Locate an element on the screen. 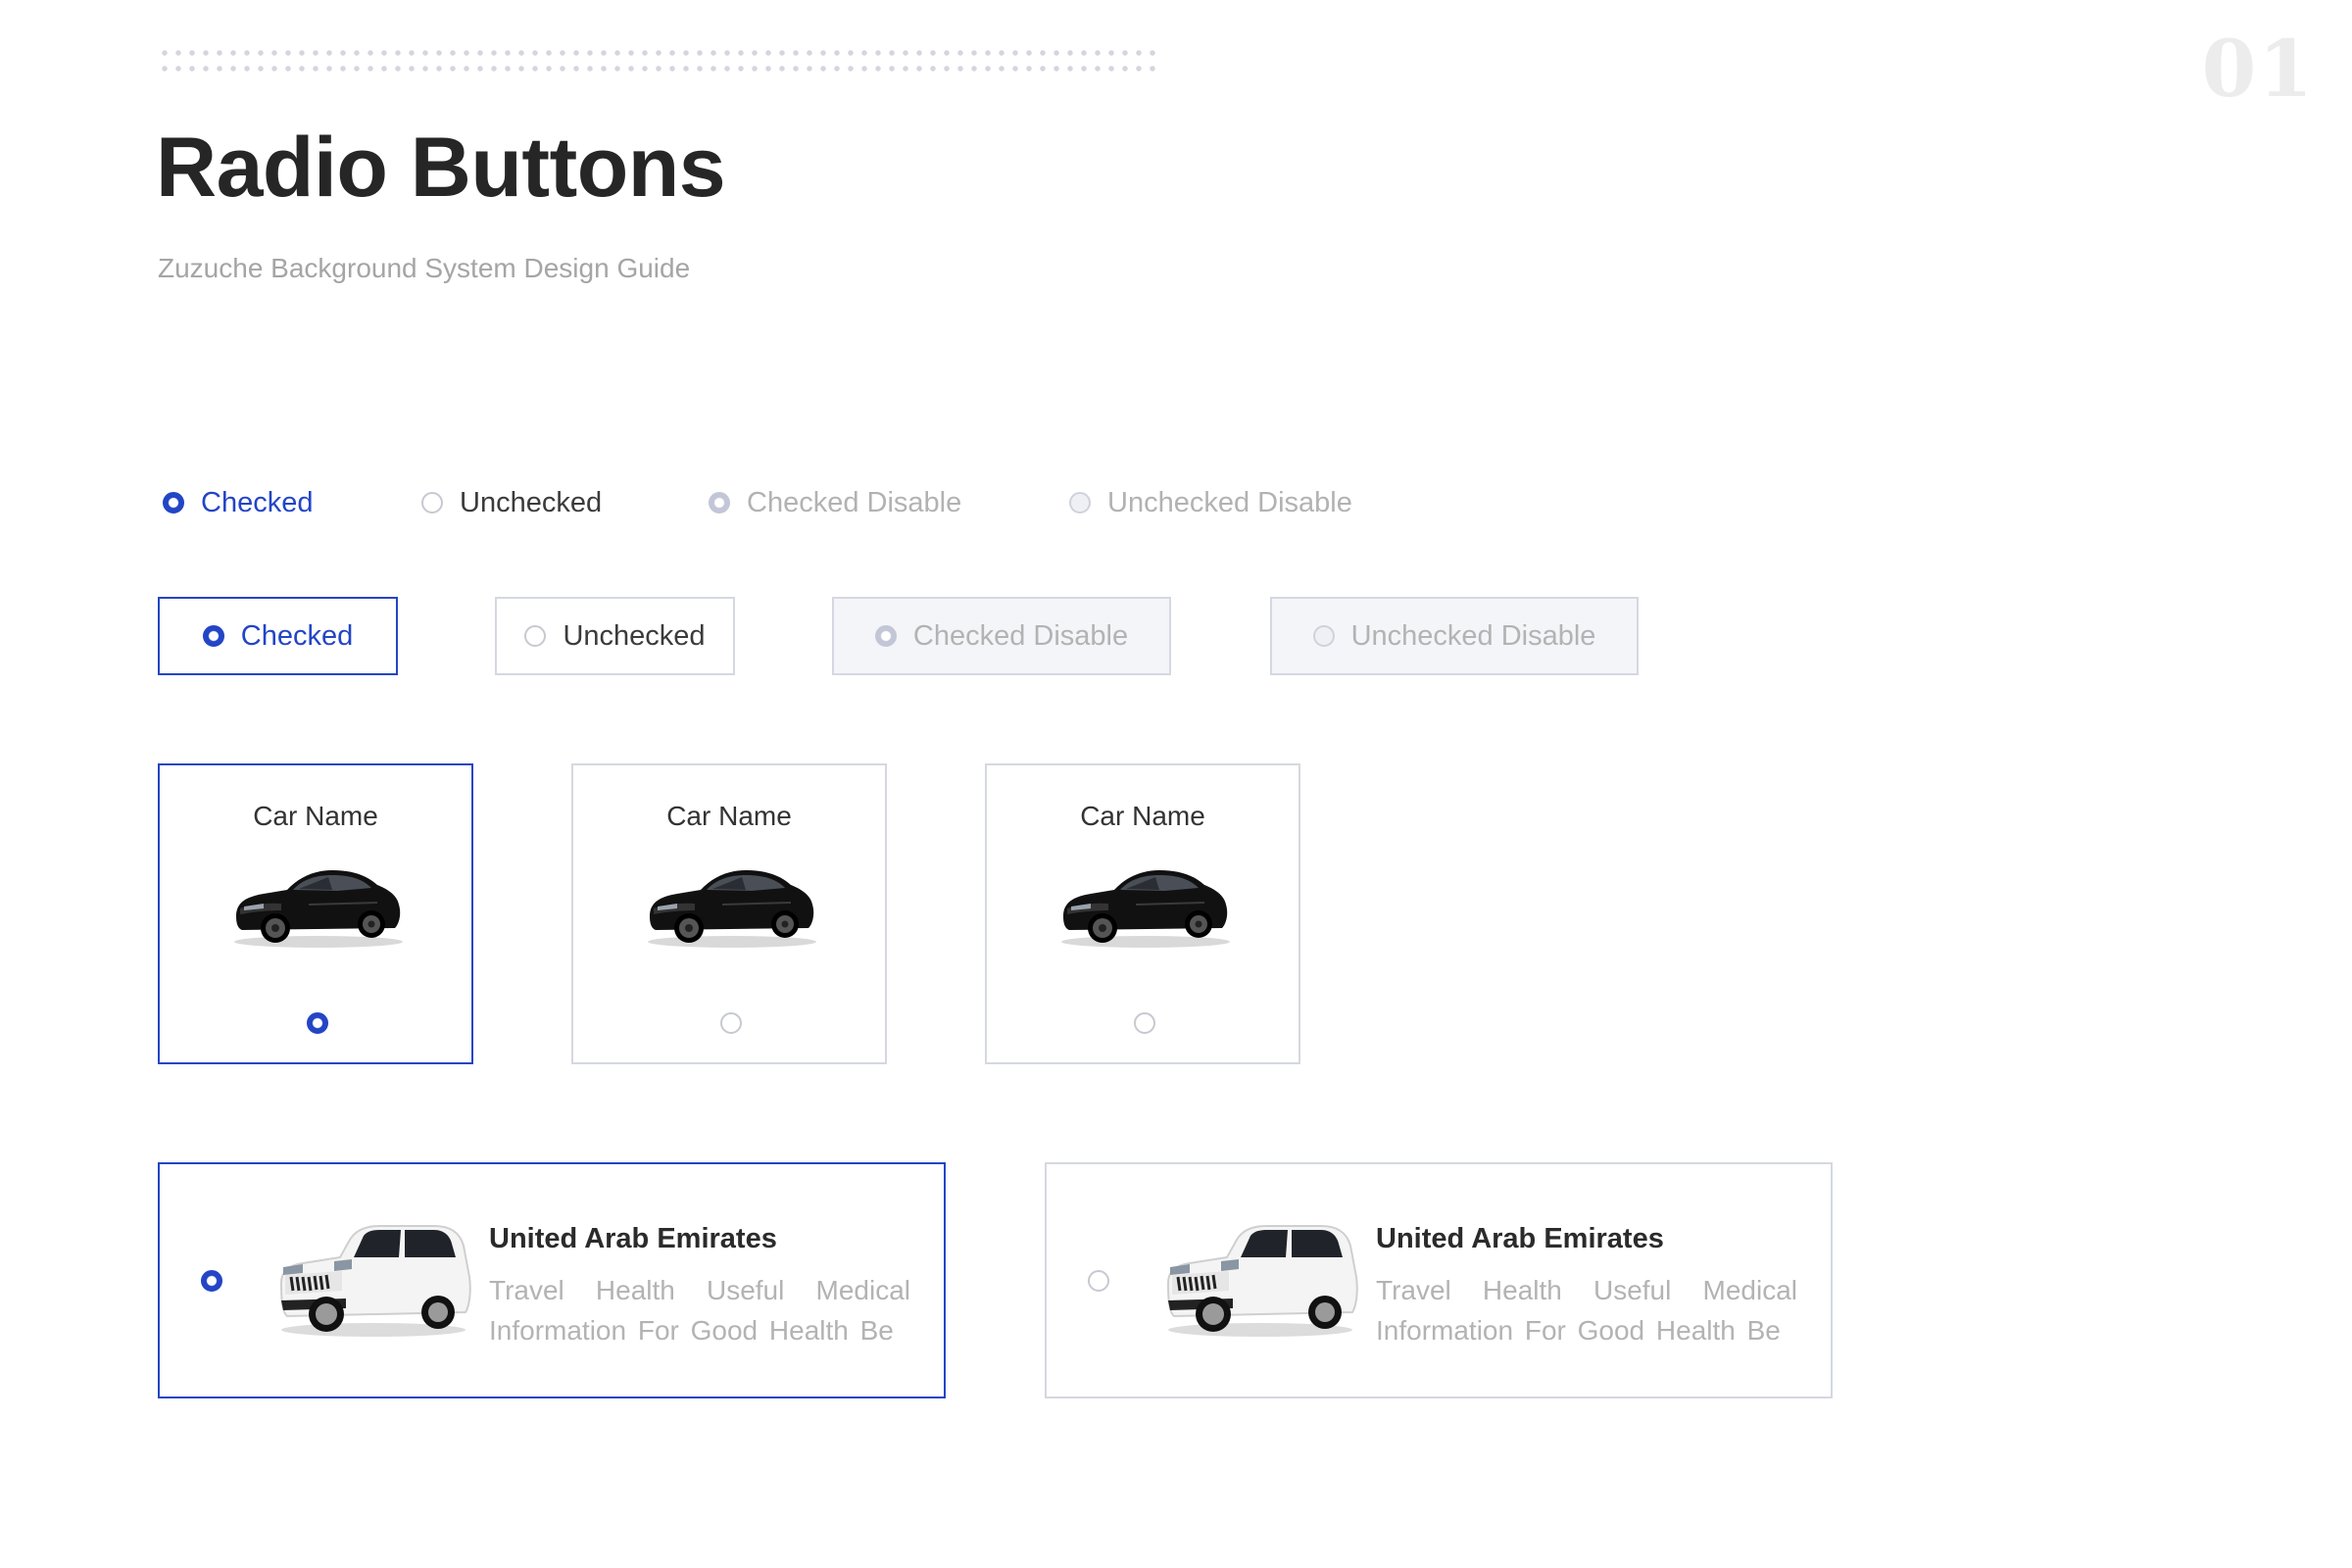 Image resolution: width=2352 pixels, height=1568 pixels. radio-label: Unchecked Disable is located at coordinates (1229, 502).